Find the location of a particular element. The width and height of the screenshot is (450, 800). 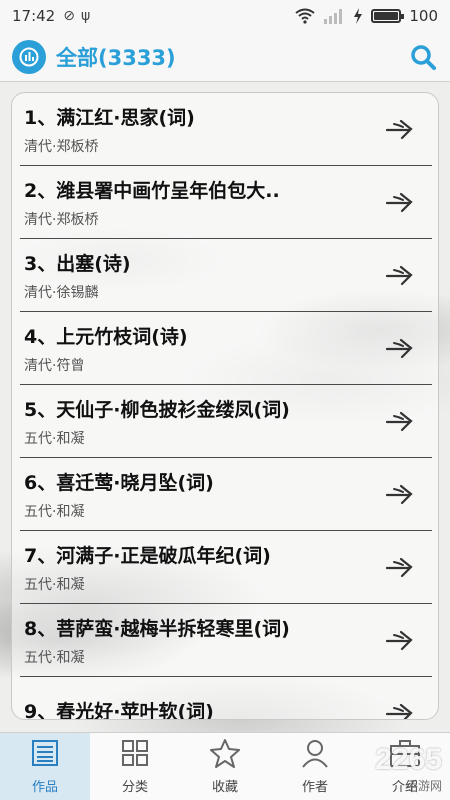

search-icon is located at coordinates (423, 57).